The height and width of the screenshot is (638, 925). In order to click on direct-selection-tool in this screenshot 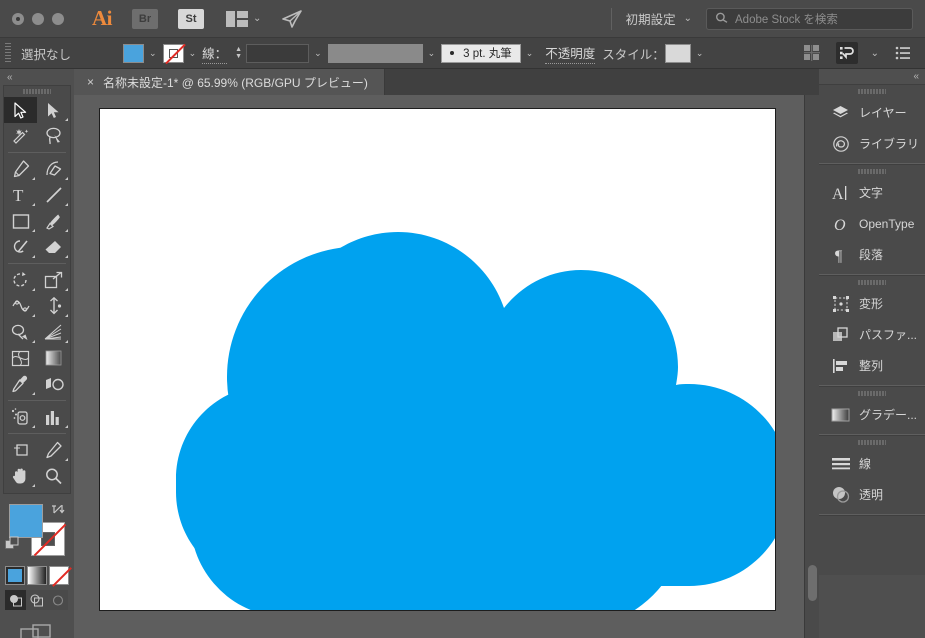, I will do `click(53, 110)`.